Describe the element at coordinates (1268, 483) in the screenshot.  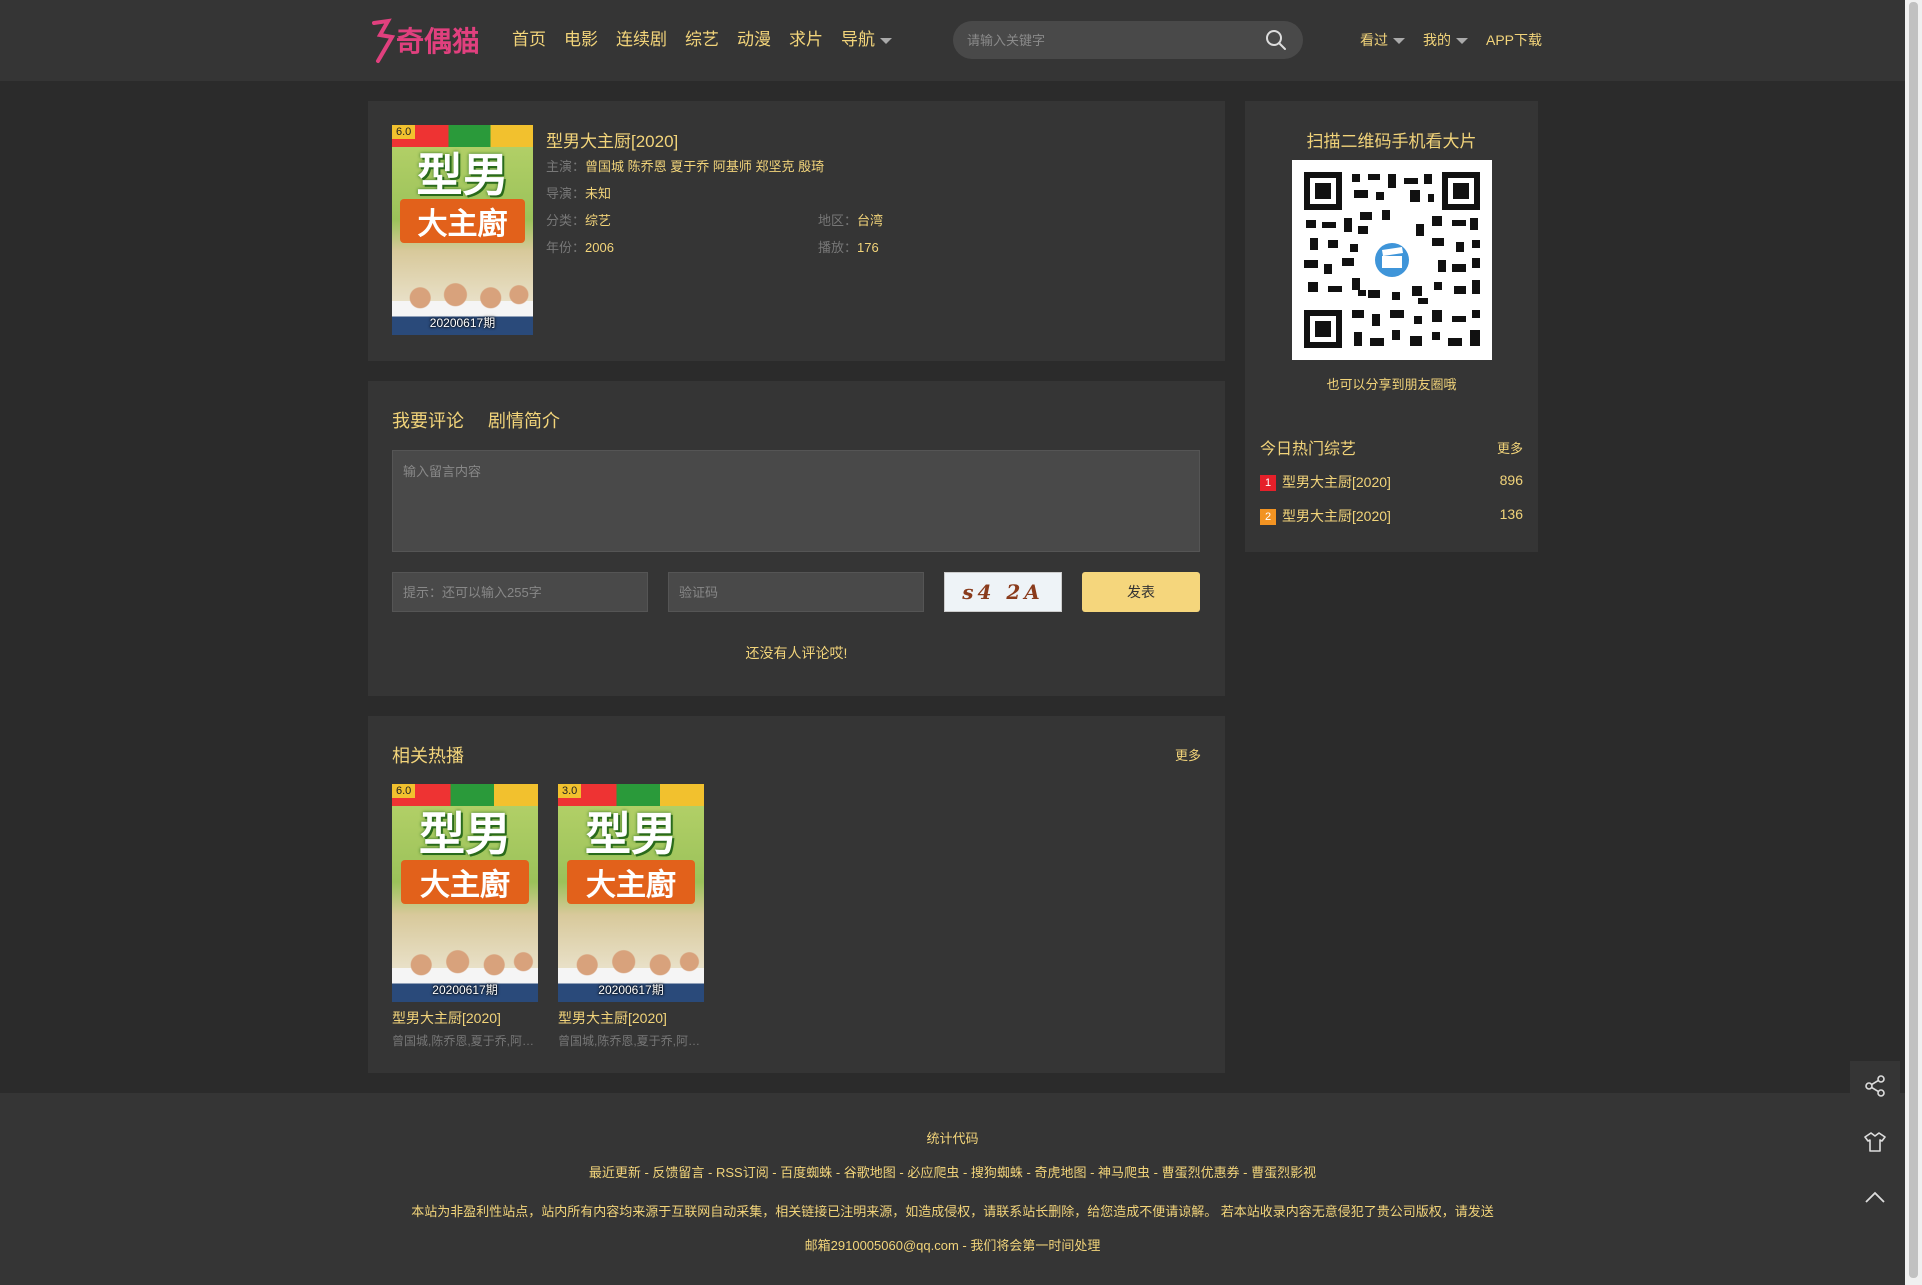
I see `rank-badge: 1` at that location.